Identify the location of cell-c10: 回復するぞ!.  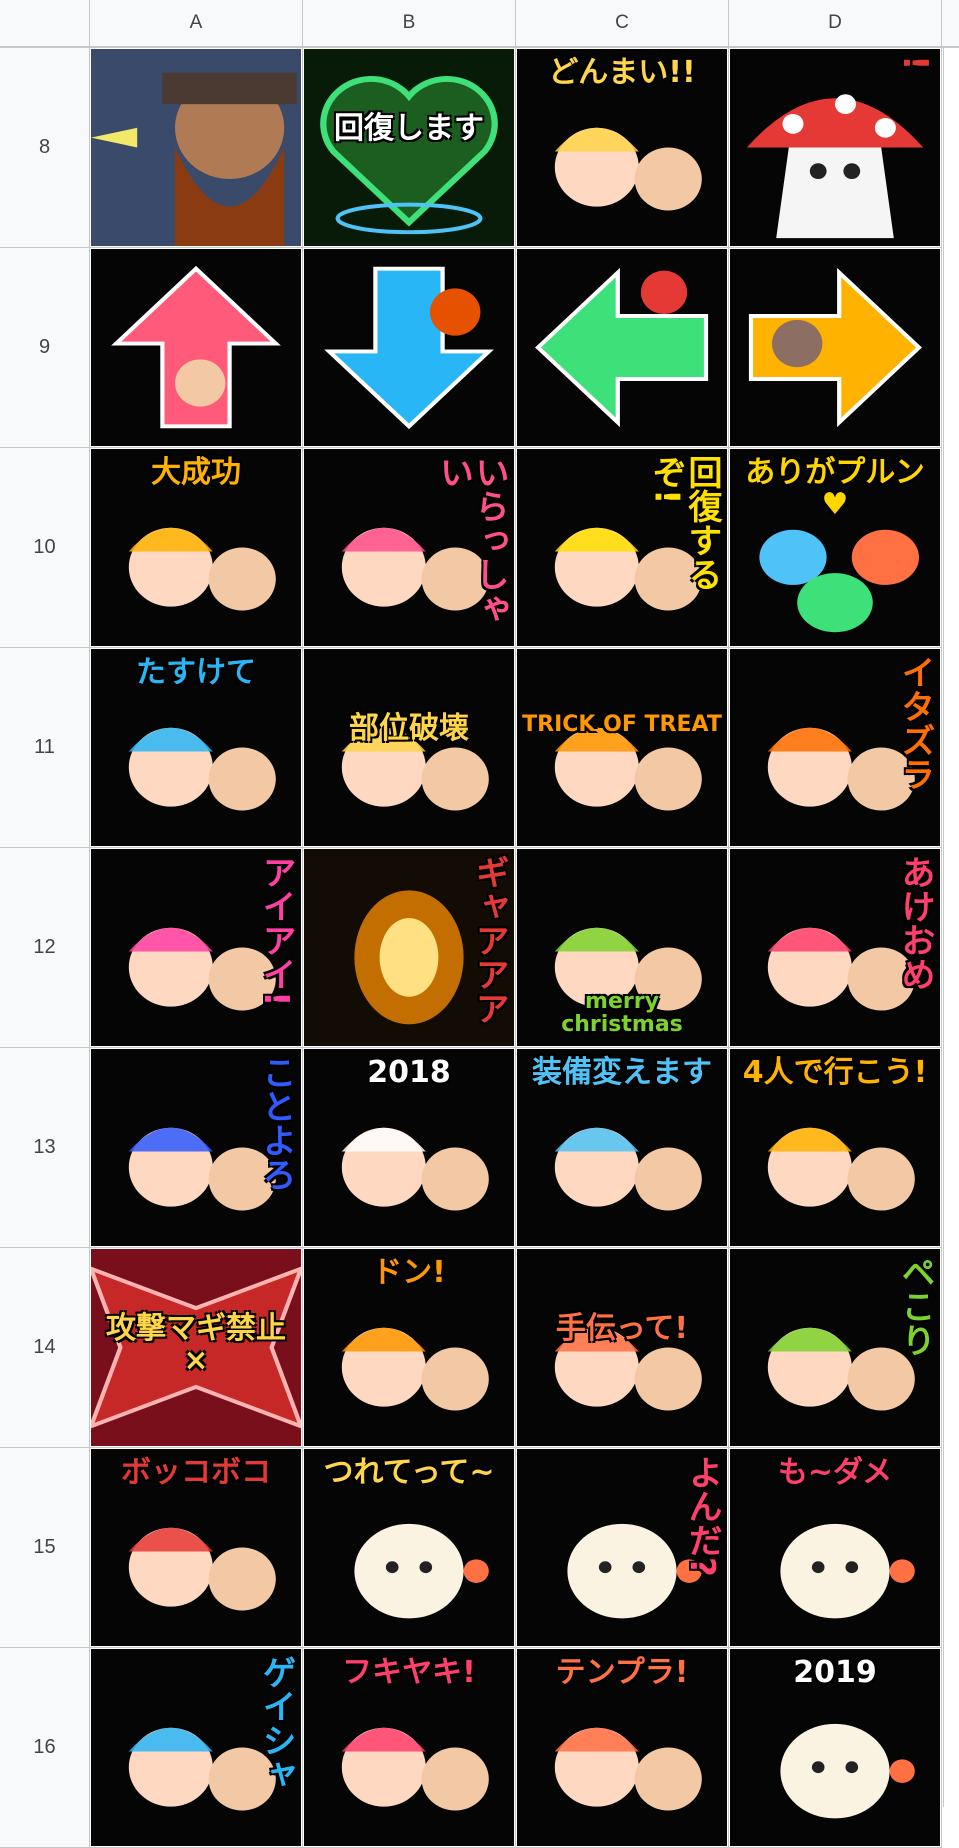
(622, 548).